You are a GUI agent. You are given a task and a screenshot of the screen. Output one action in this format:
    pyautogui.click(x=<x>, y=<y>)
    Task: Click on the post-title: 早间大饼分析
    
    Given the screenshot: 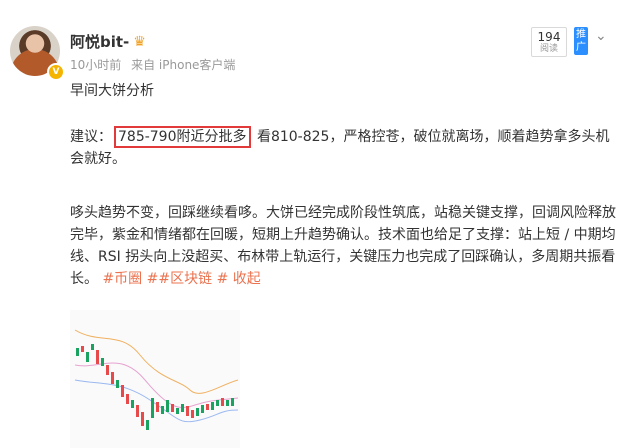 What is the action you would take?
    pyautogui.click(x=112, y=91)
    